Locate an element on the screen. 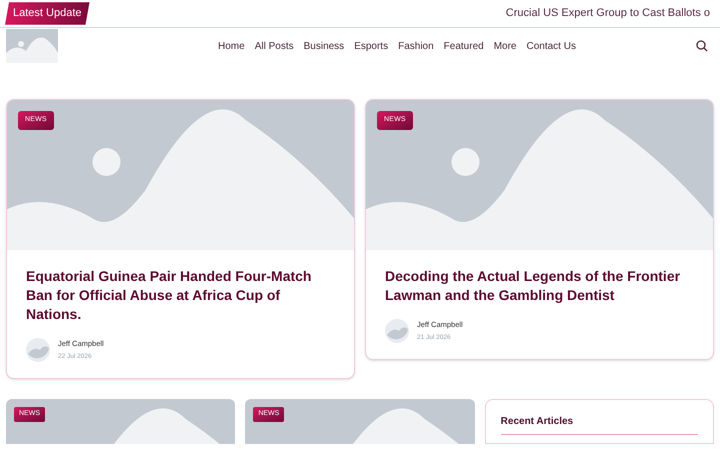  nav-link: Fashion is located at coordinates (416, 46).